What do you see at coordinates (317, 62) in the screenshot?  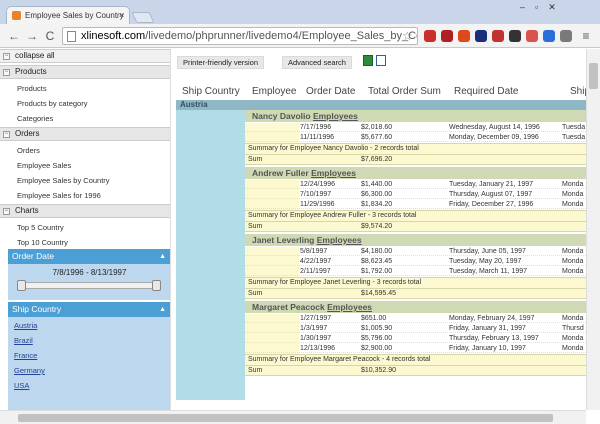 I see `advanced-search-button: Advanced search` at bounding box center [317, 62].